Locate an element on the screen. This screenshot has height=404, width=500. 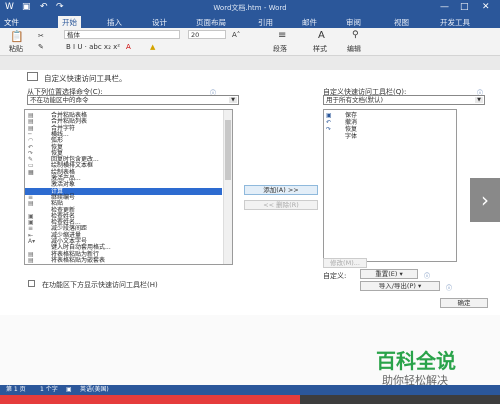
tab-file: 文件 is located at coordinates (11, 22).